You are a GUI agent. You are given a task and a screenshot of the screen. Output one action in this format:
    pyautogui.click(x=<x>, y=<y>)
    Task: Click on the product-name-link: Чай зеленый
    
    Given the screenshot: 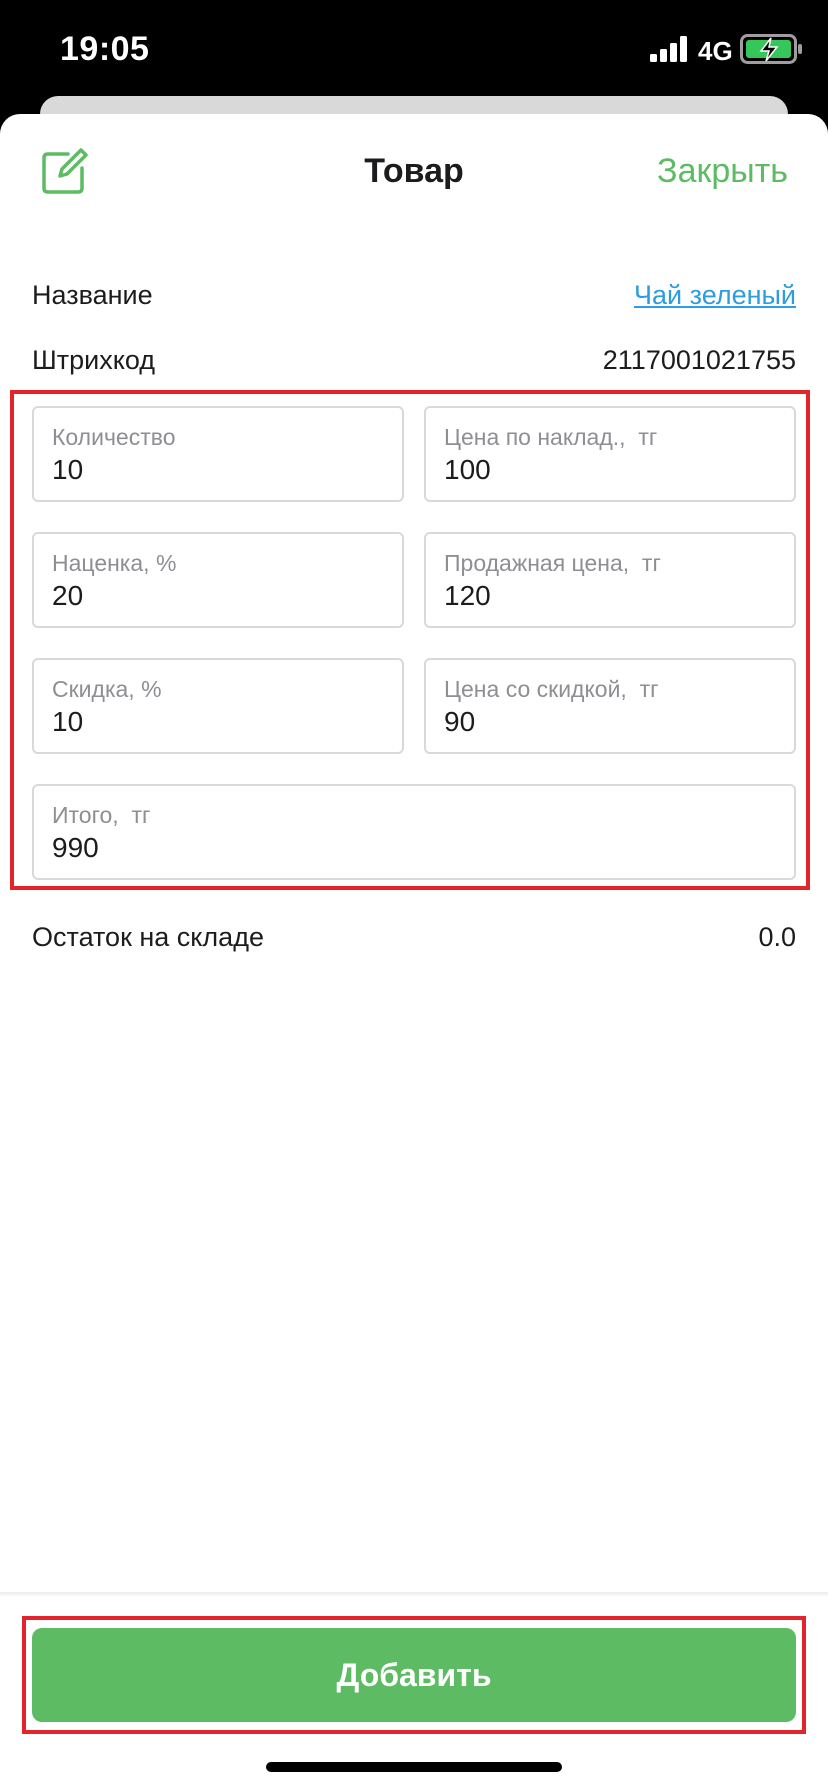 What is the action you would take?
    pyautogui.click(x=715, y=295)
    